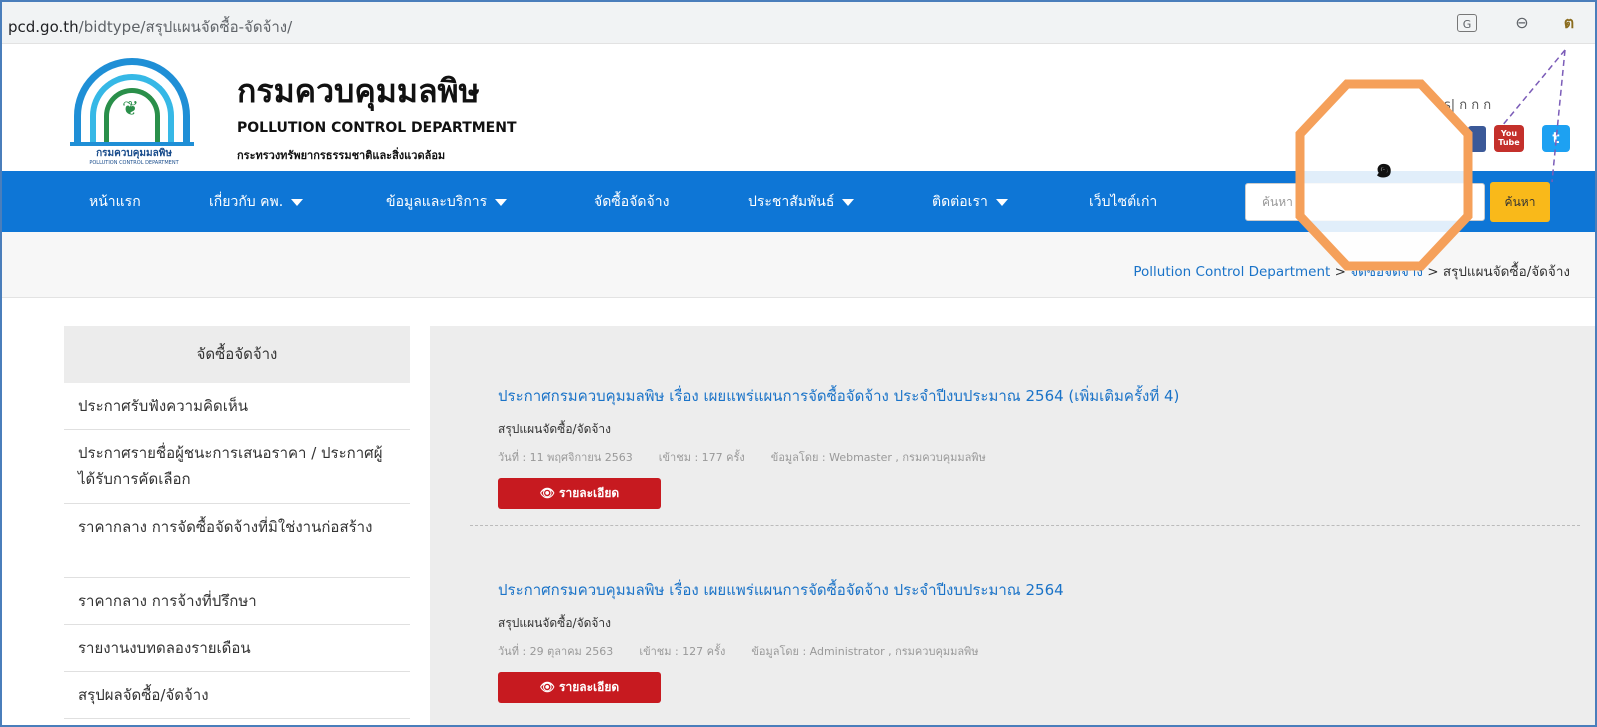  I want to click on entry-views: เข้าชม : 127 ครั้ง, so click(682, 651).